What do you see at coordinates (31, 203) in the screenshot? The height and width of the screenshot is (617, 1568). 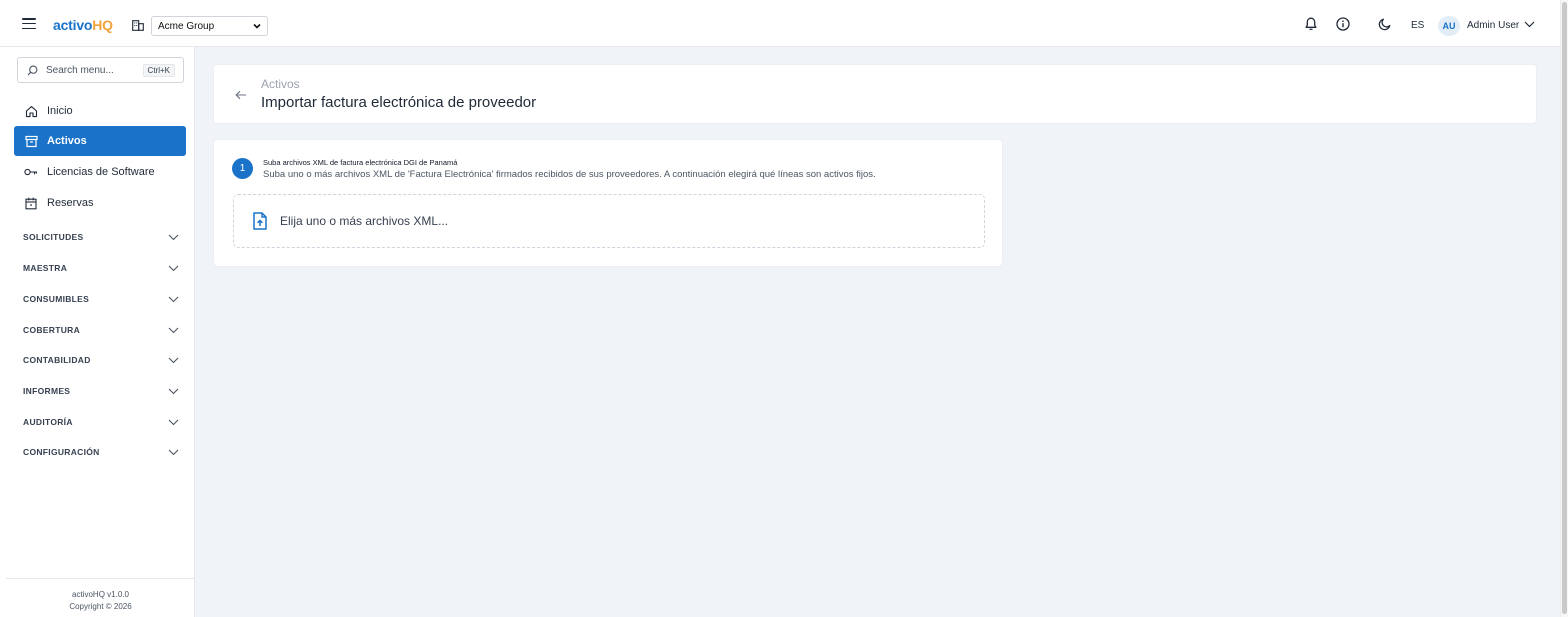 I see `calendar-icon` at bounding box center [31, 203].